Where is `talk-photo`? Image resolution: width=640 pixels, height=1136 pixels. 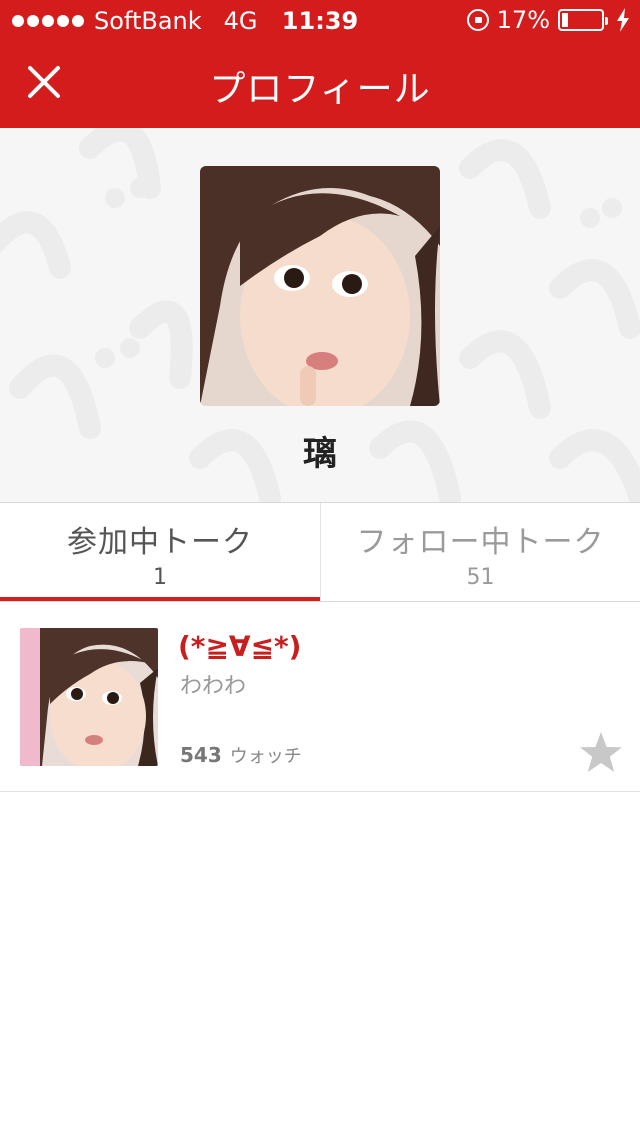
talk-photo is located at coordinates (89, 697).